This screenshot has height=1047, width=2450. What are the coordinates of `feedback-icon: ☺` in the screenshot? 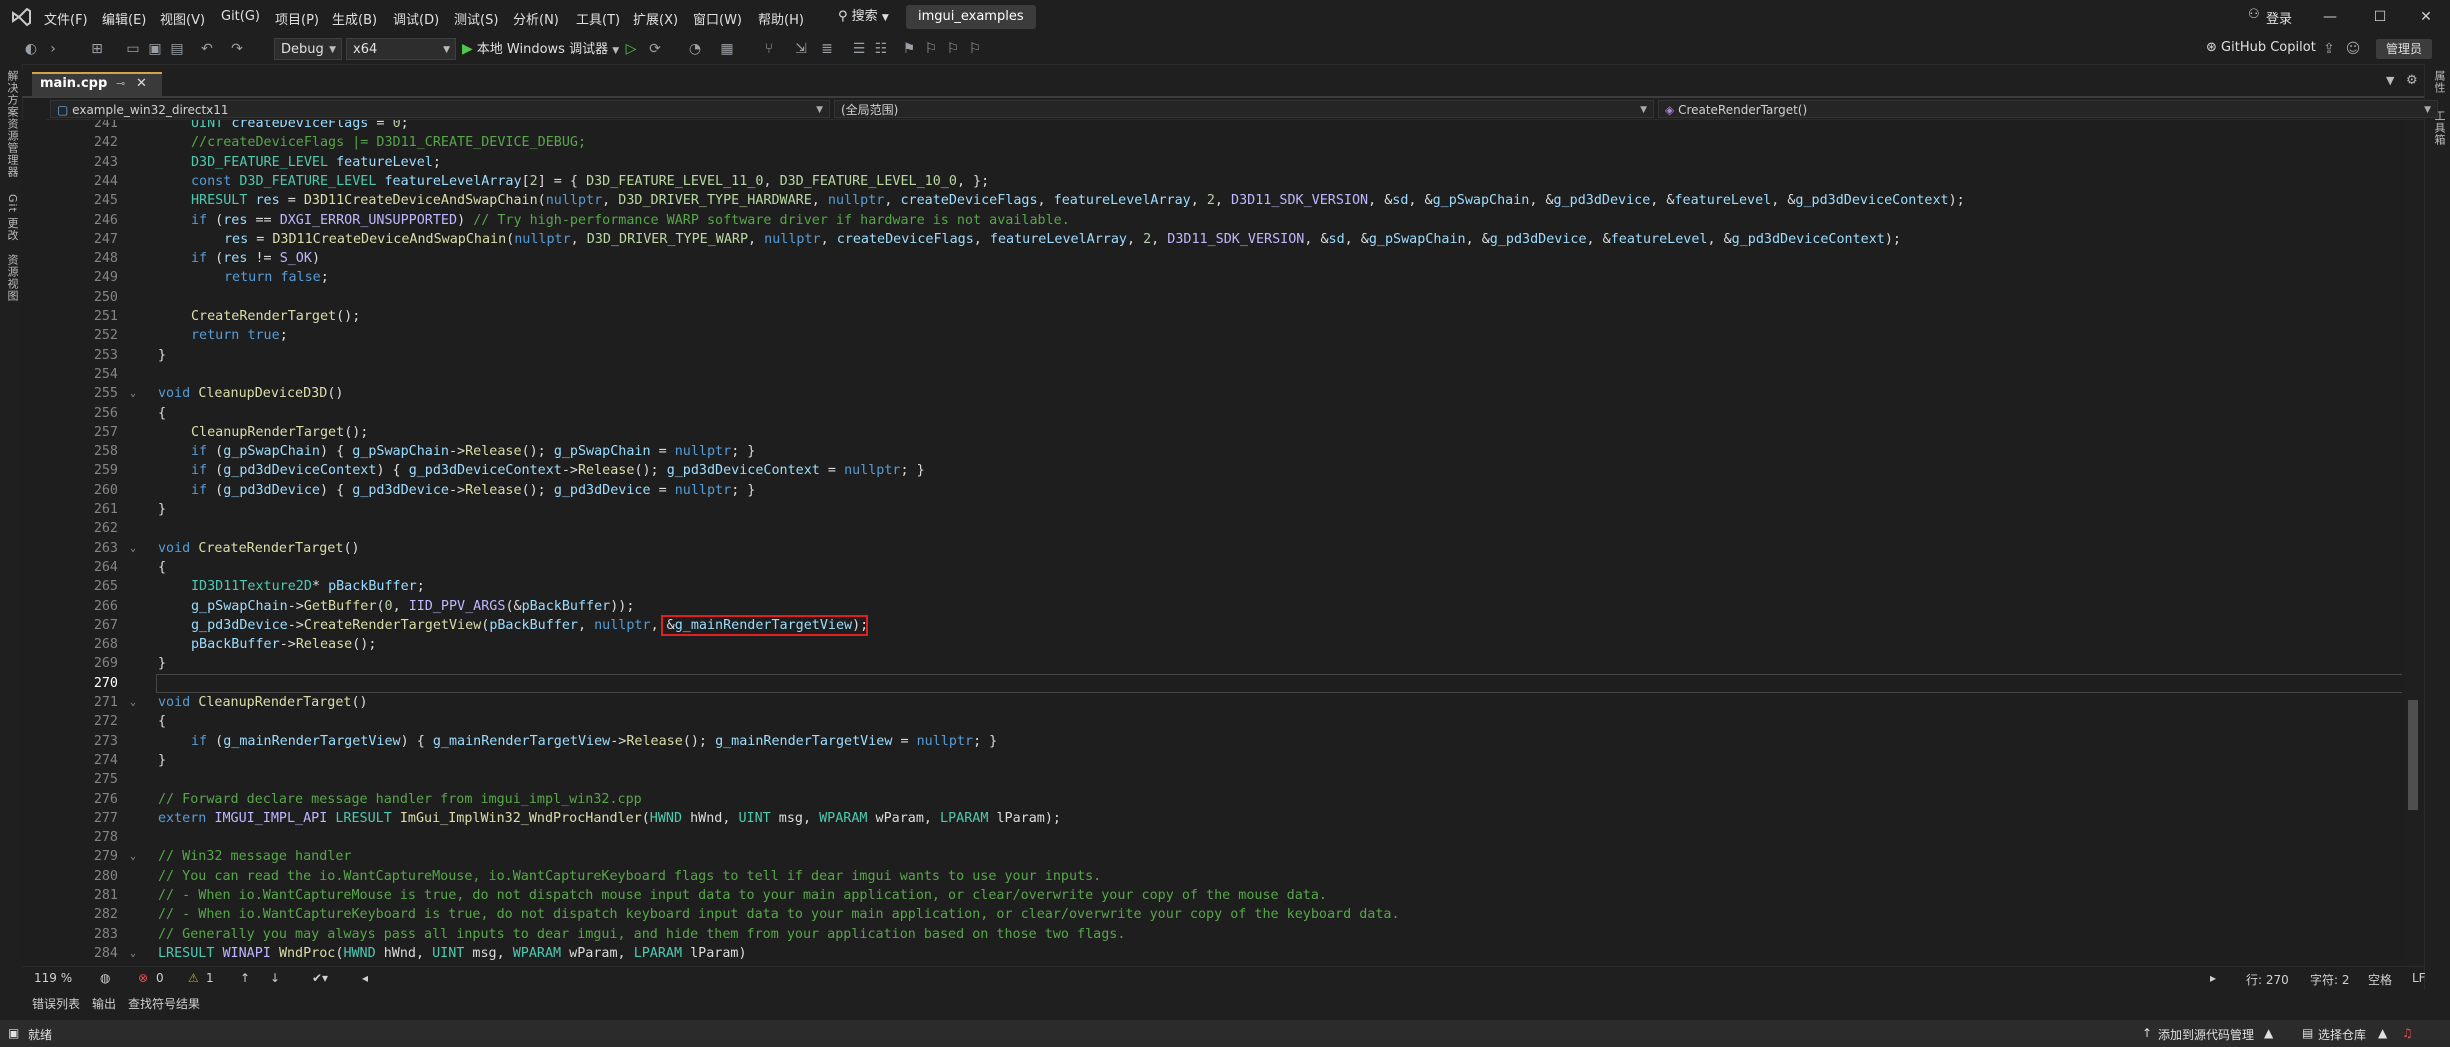 It's located at (2353, 49).